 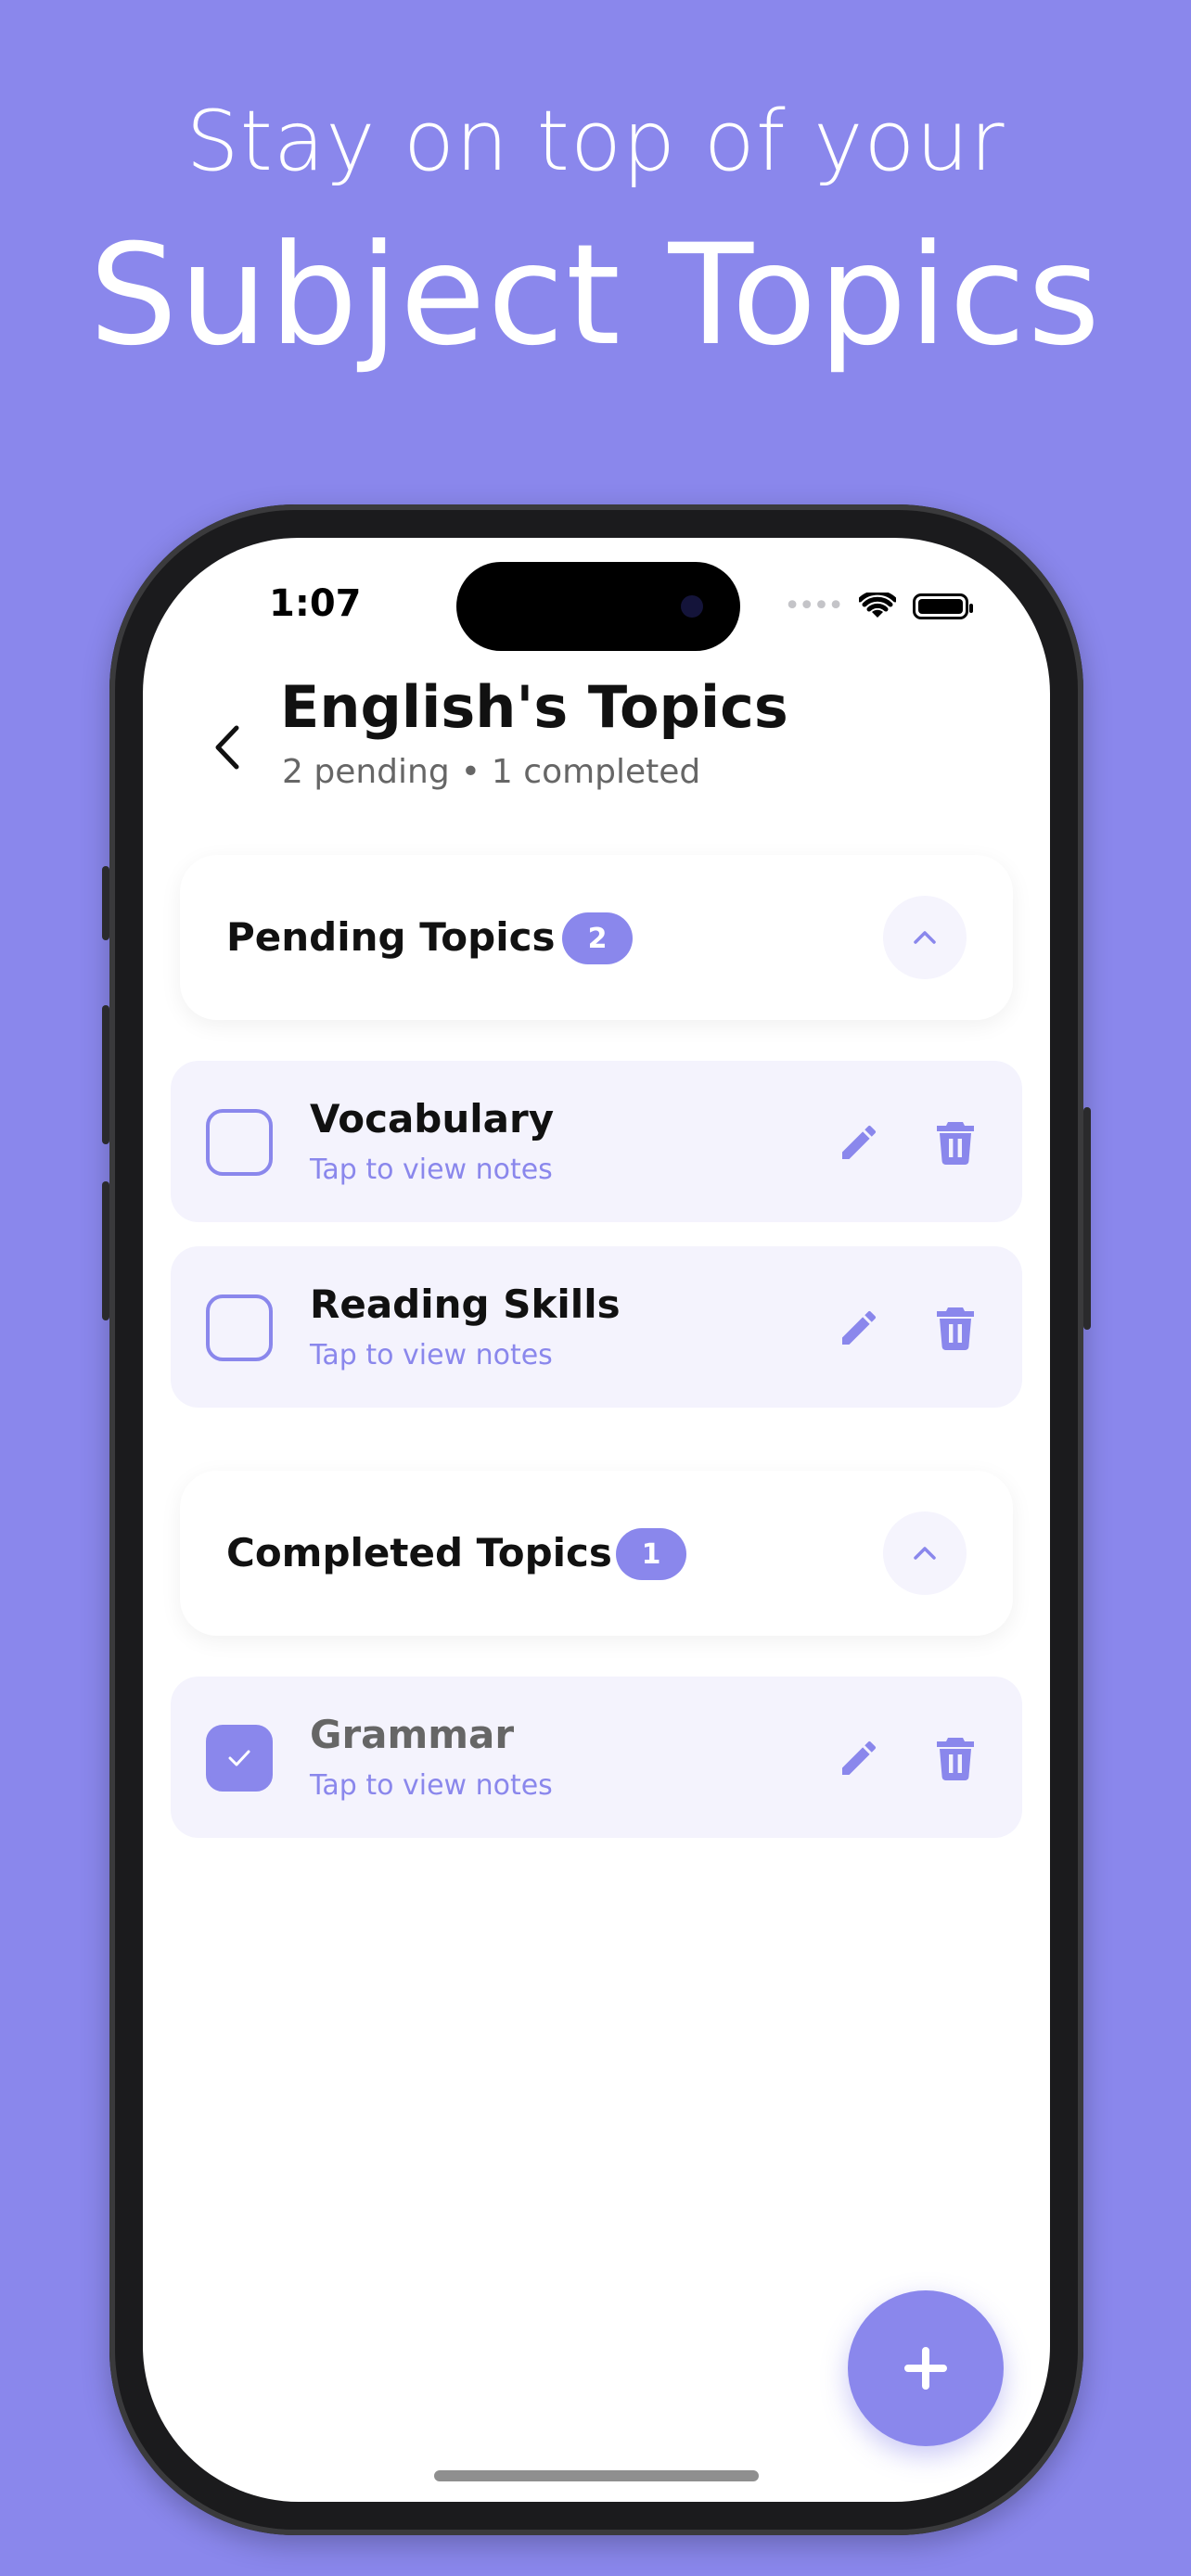 I want to click on topic-item-reading-skills: Reading Skills Tap to view notes, so click(x=597, y=1327).